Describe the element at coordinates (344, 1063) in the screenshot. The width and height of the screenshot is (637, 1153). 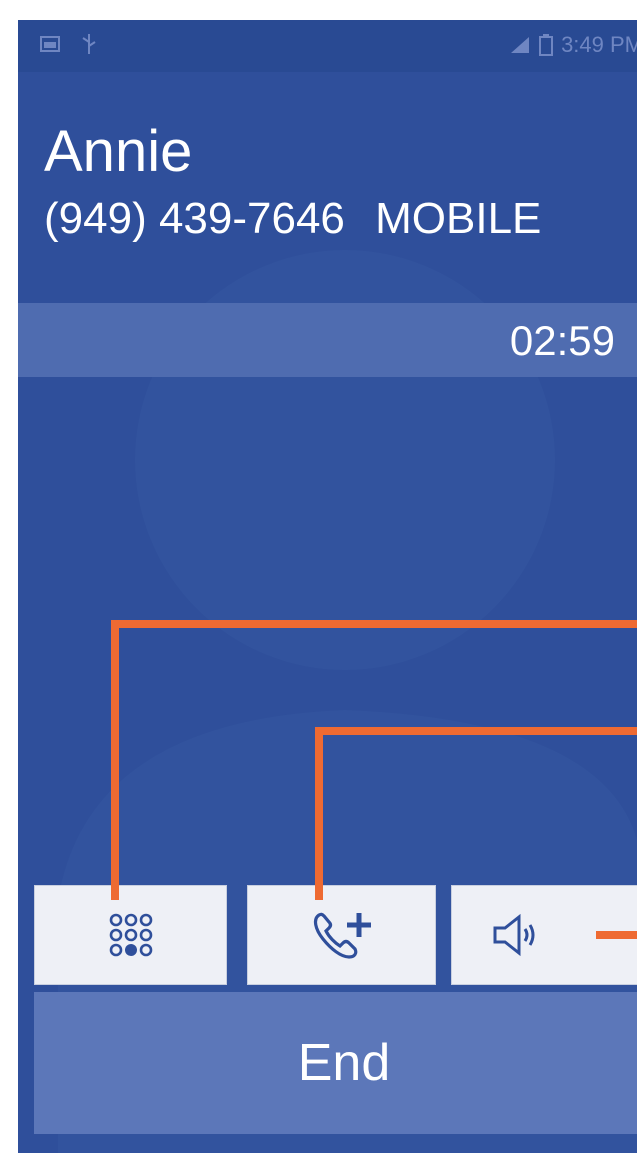
I see `end-call-label: End` at that location.